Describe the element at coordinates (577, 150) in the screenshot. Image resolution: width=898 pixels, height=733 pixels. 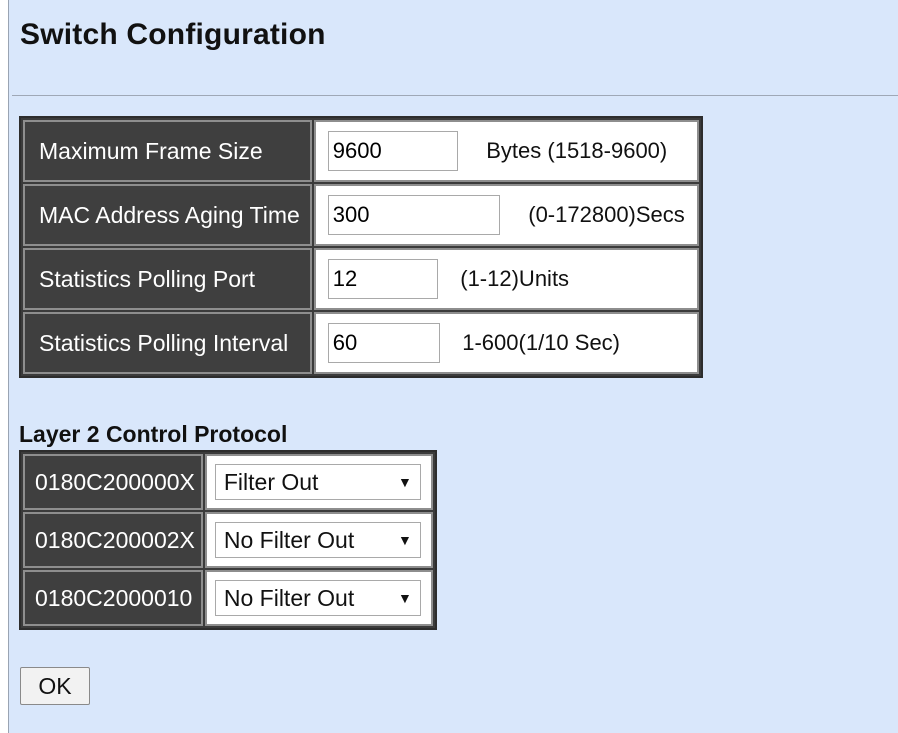
I see `max-frame-size-unit: Bytes (1518-9600)` at that location.